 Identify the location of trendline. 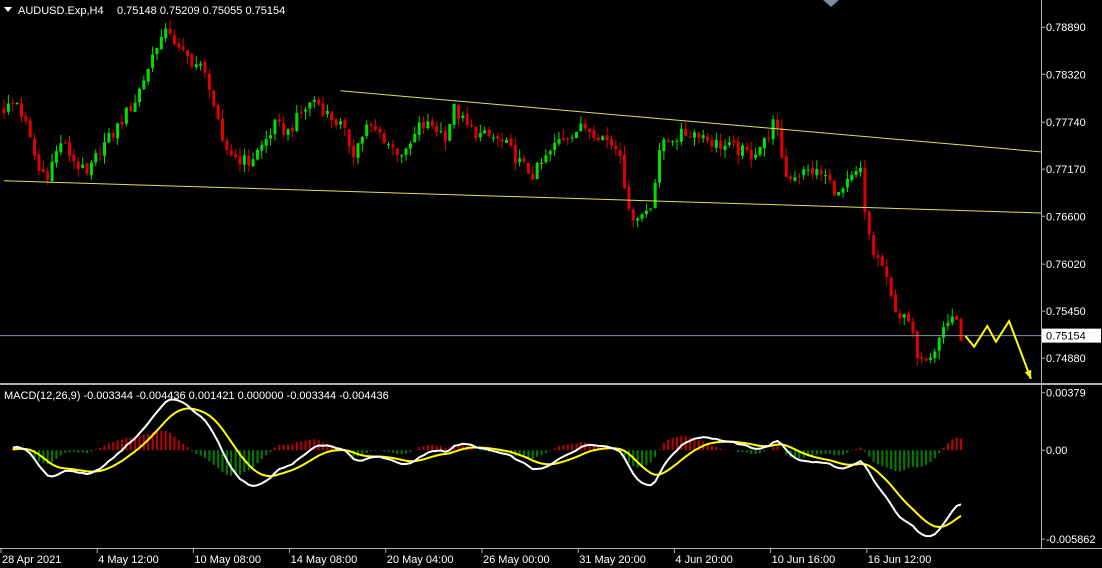
(522, 197).